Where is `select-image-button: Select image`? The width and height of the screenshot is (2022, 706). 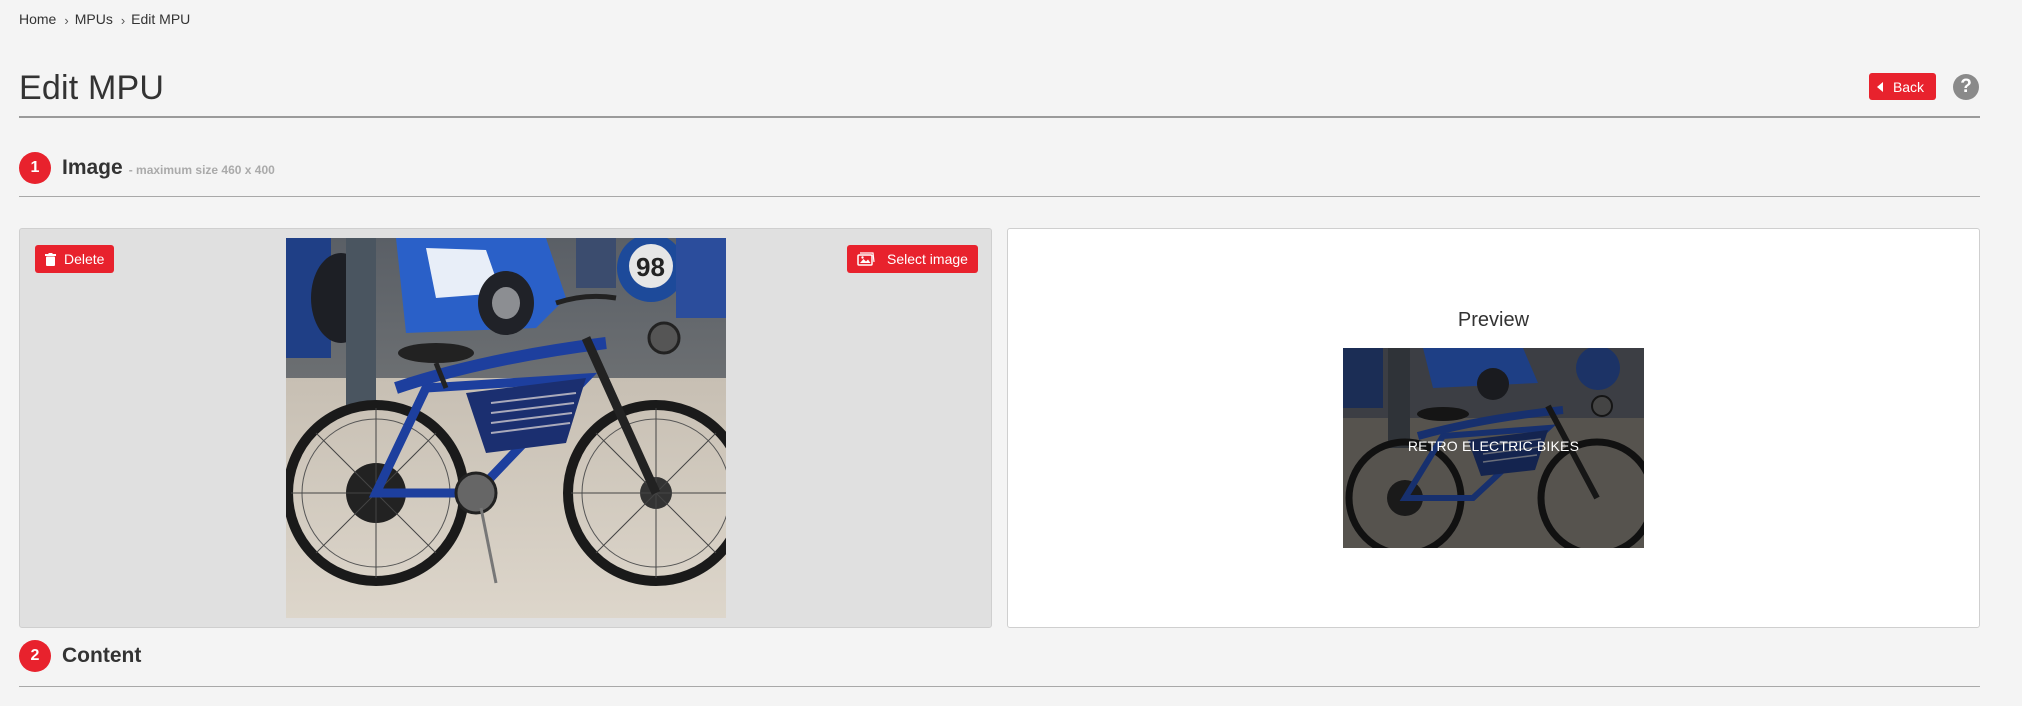
select-image-button: Select image is located at coordinates (912, 259).